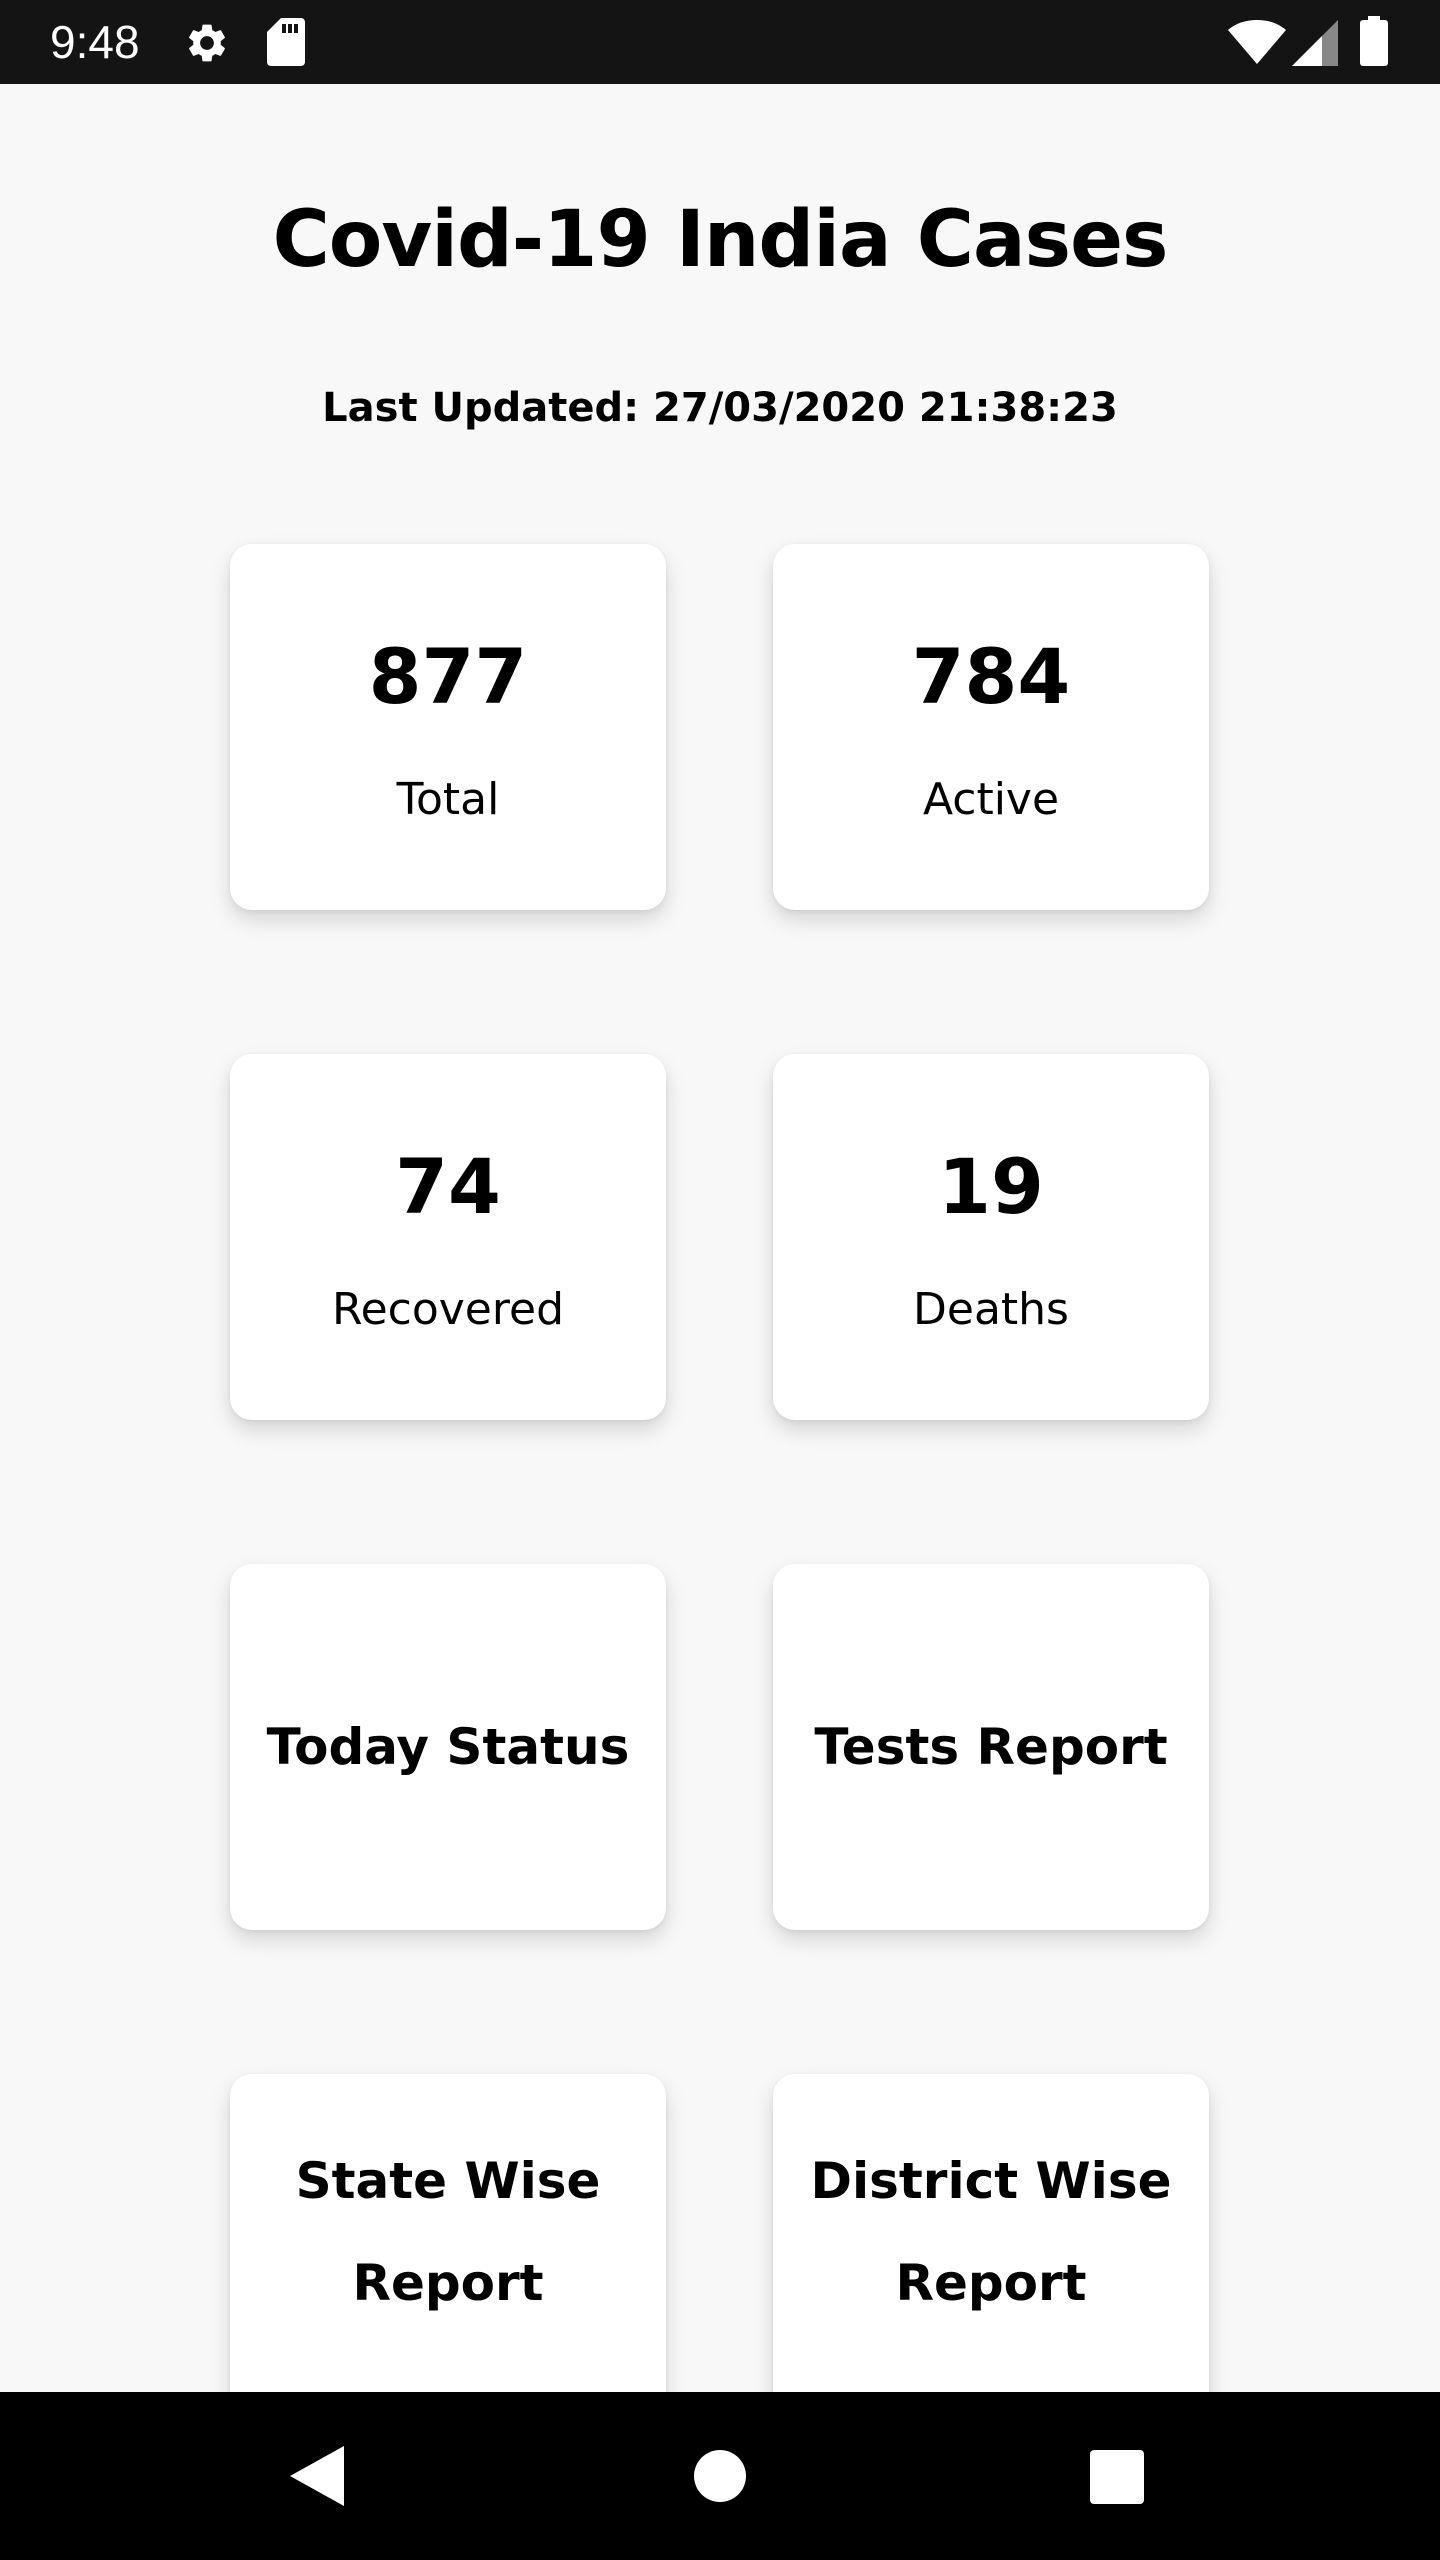 Image resolution: width=1440 pixels, height=2560 pixels. I want to click on tests-report-label: Tests Report, so click(991, 1747).